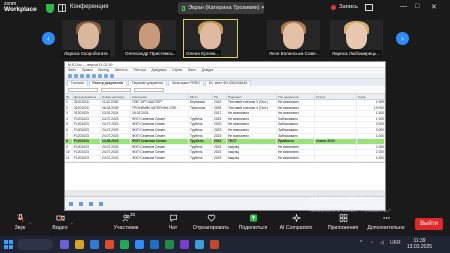  Describe the element at coordinates (371, 96) in the screenshot. I see `column-header: Сума` at that location.